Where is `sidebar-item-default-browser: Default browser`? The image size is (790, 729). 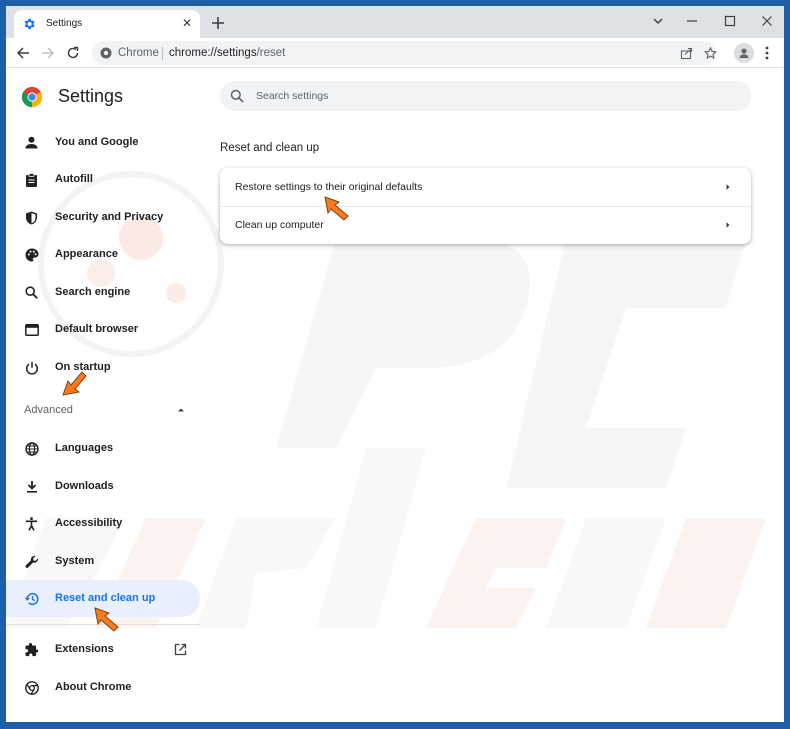 sidebar-item-default-browser: Default browser is located at coordinates (103, 329).